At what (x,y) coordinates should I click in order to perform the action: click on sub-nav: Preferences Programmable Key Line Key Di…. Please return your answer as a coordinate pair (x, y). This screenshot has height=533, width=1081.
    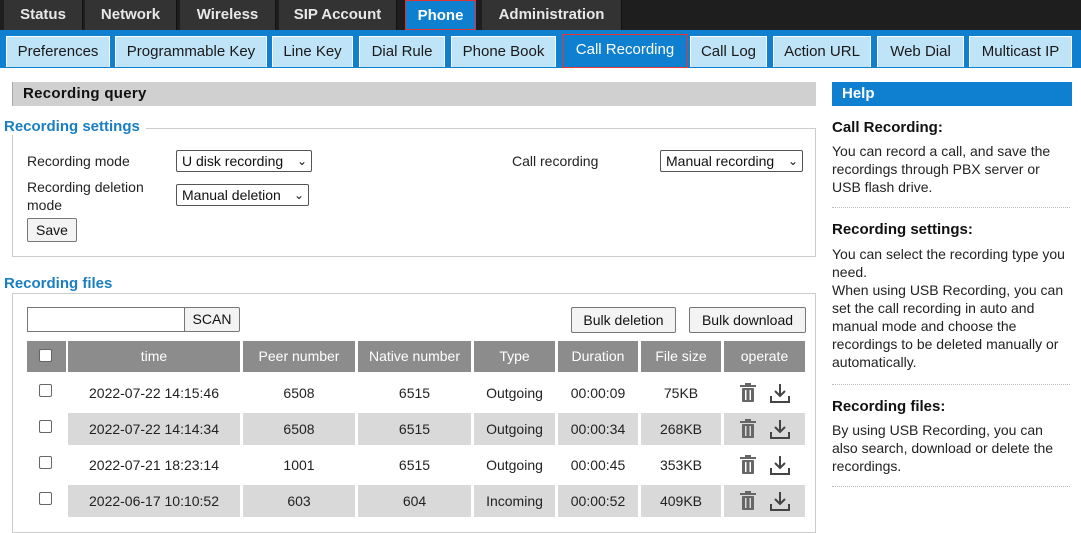
    Looking at the image, I should click on (540, 49).